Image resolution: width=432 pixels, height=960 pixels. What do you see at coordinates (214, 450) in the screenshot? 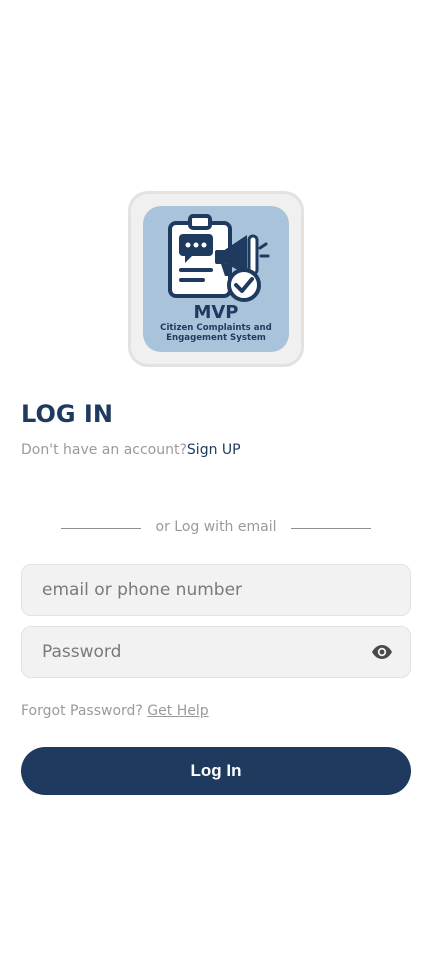
I see `signup-link: Sign UP` at bounding box center [214, 450].